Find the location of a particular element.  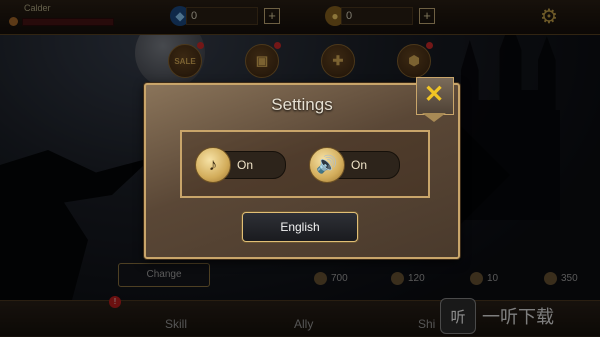

language-button: English is located at coordinates (300, 227).